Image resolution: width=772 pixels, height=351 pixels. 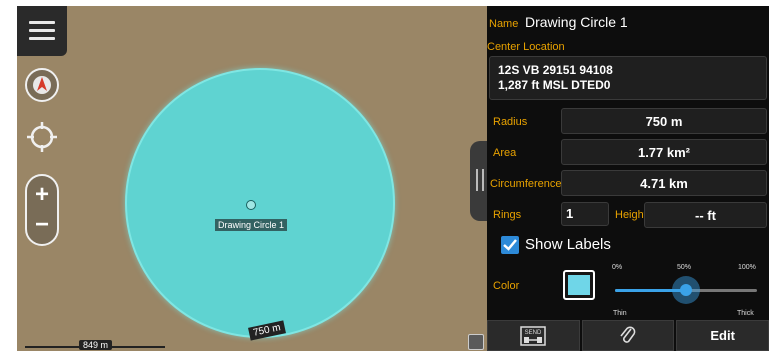 I want to click on color-label: Color, so click(x=506, y=286).